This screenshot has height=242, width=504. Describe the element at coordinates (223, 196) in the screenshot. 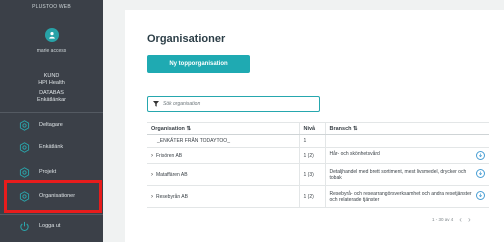

I see `organisation-cell: › Resebyrån AB` at that location.